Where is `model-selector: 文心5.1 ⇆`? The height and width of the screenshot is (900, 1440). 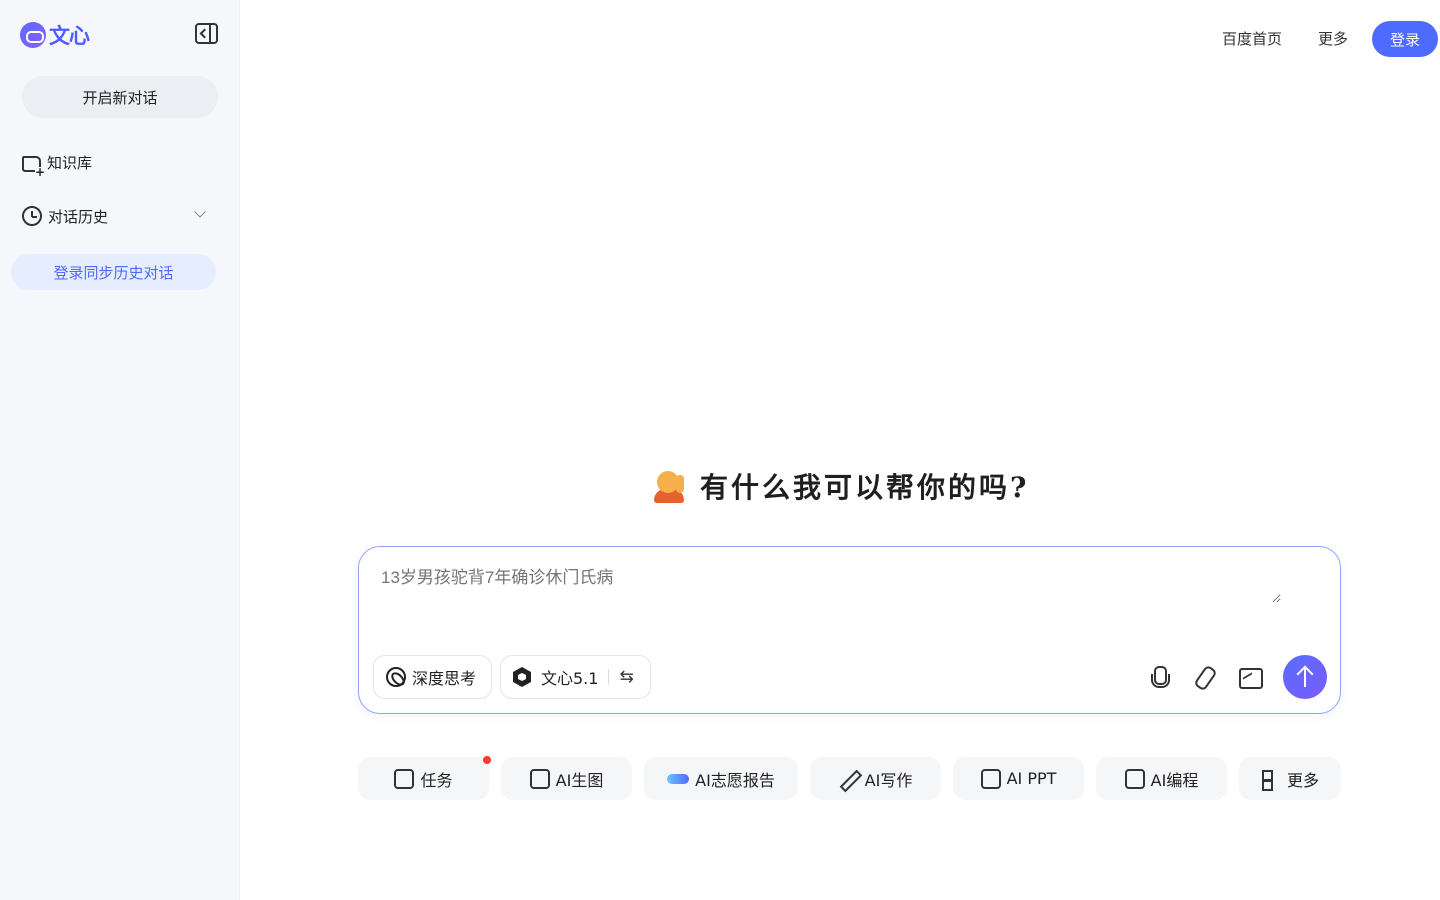 model-selector: 文心5.1 ⇆ is located at coordinates (575, 677).